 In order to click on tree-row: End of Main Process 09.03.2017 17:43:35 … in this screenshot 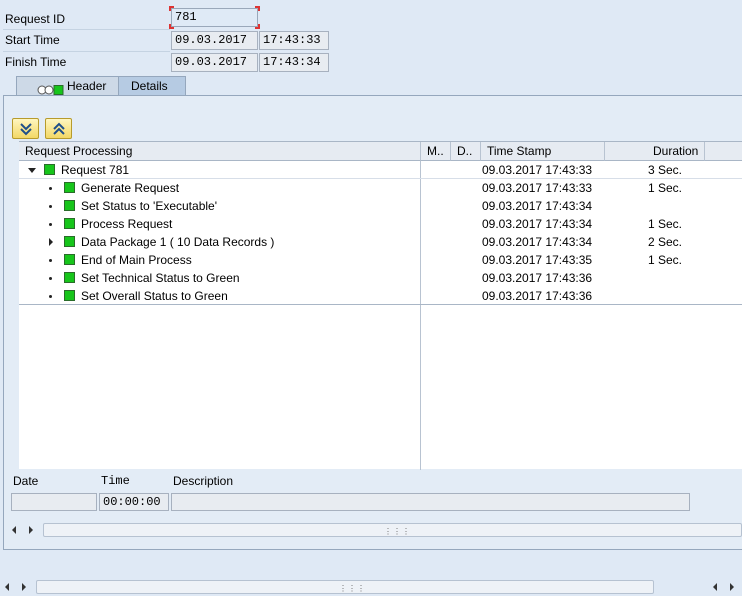, I will do `click(380, 260)`.